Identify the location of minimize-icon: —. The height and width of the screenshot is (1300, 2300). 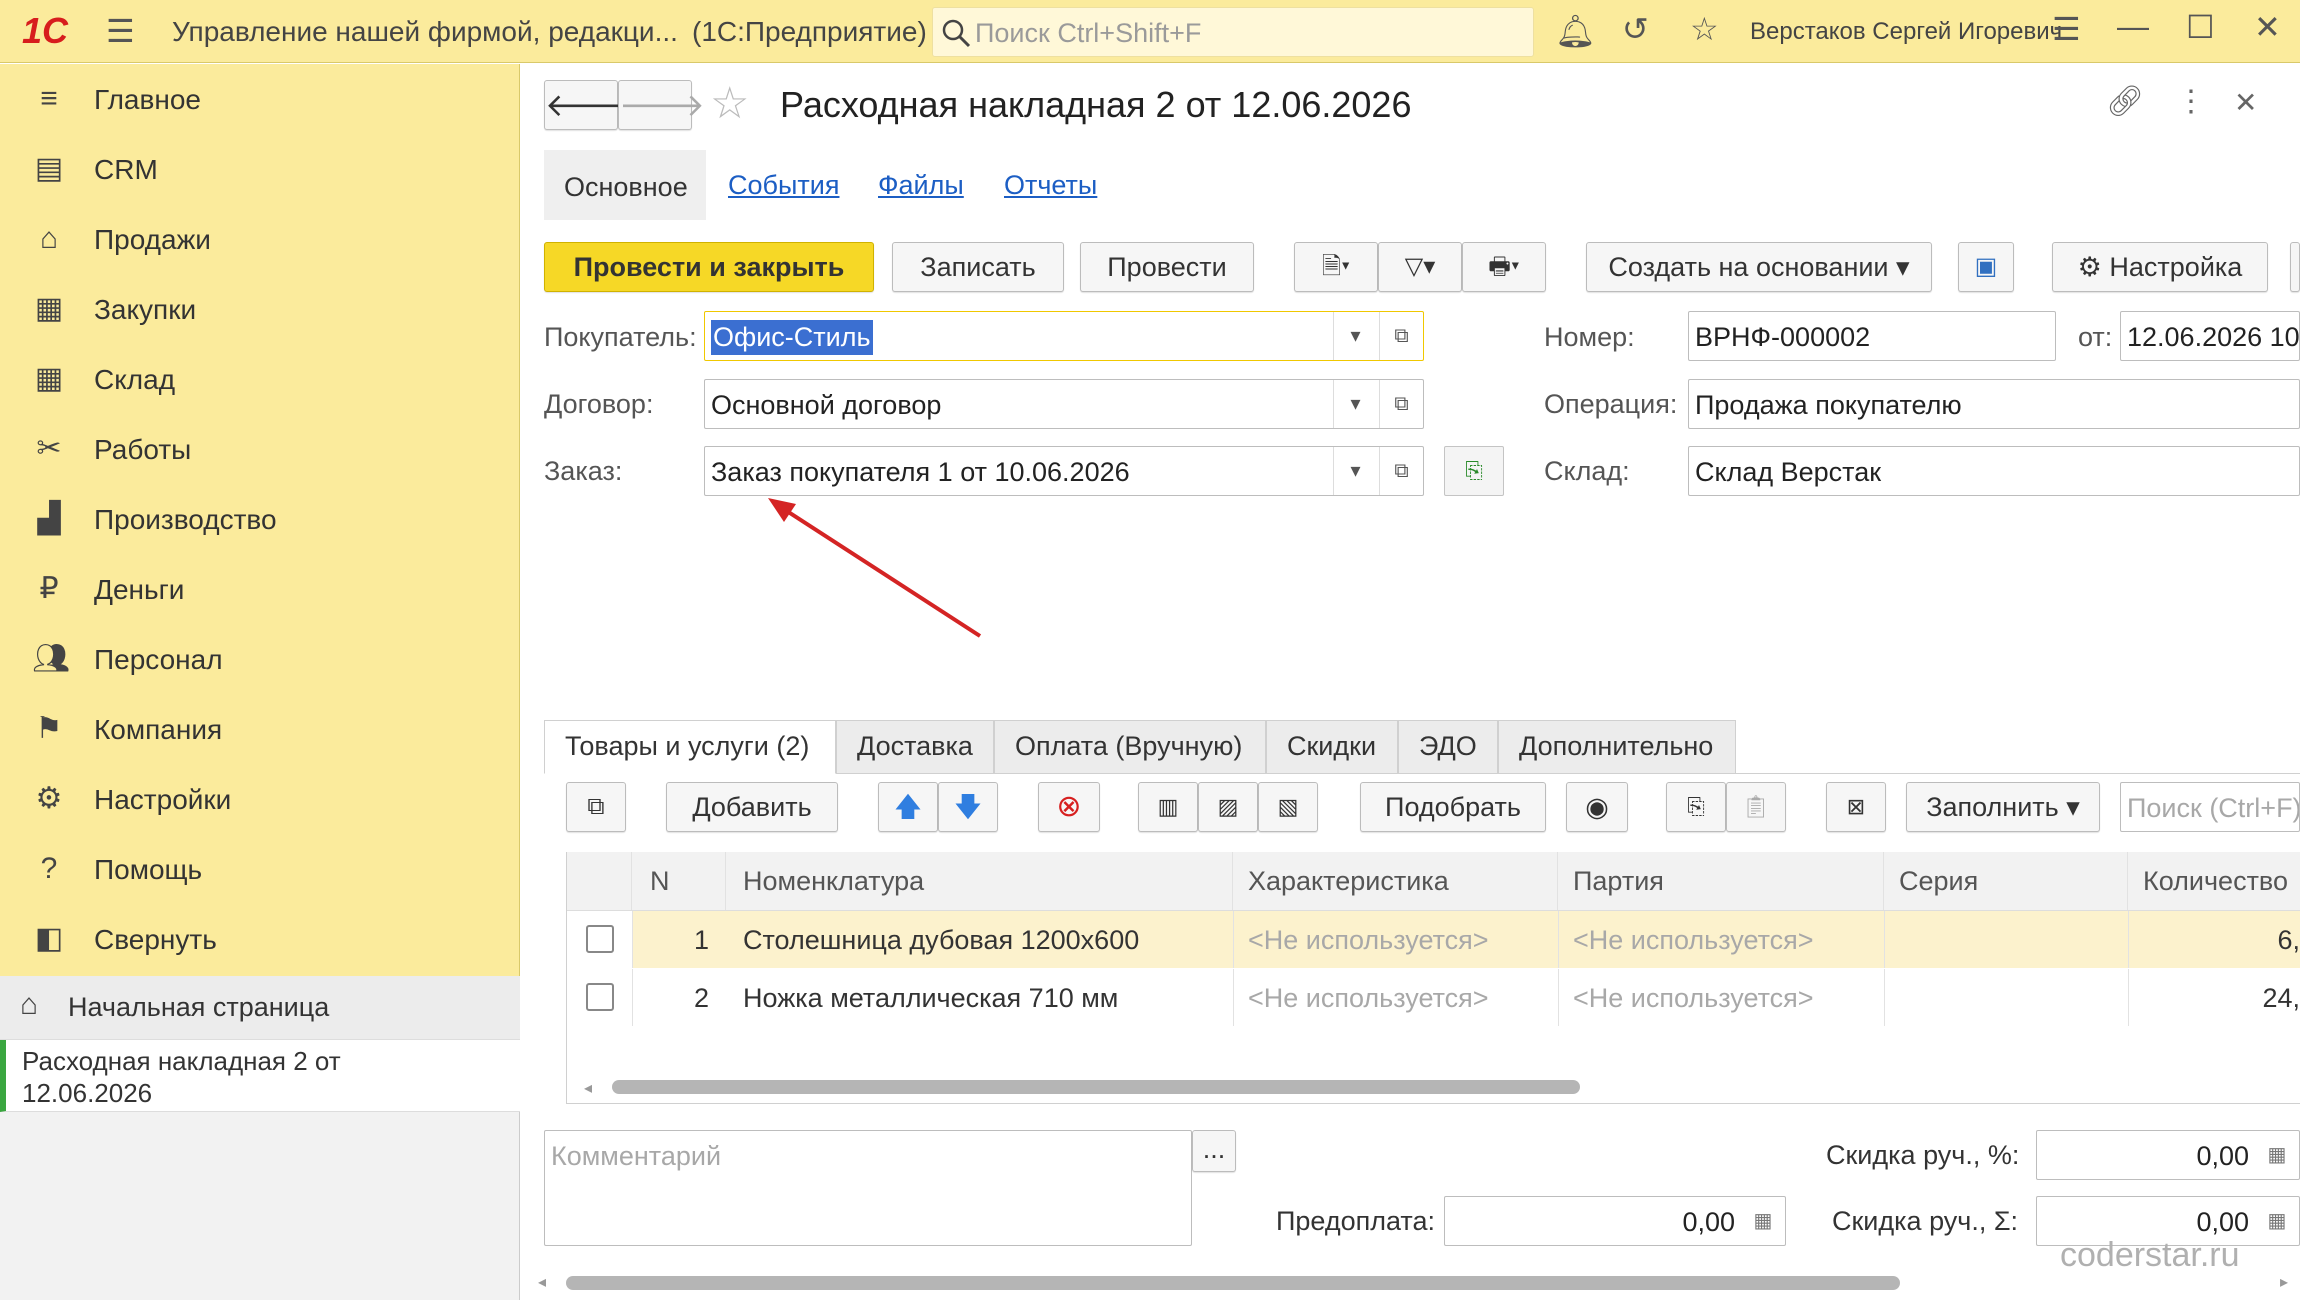
(2133, 26).